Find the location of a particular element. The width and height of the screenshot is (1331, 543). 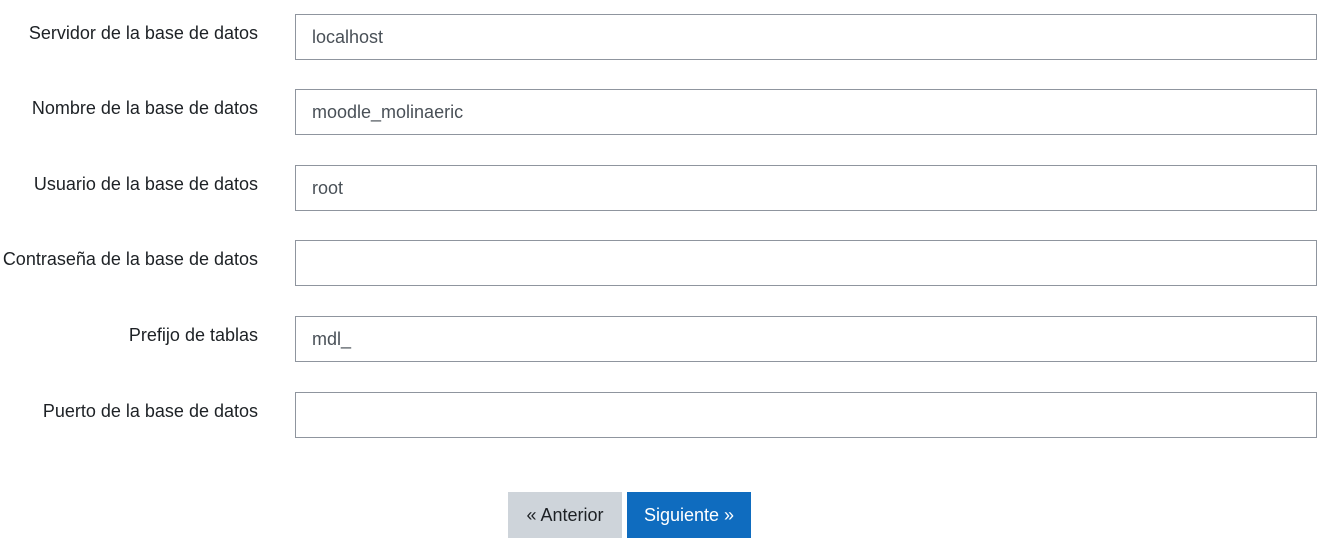

table-prefix-row: Prefijo de tablas is located at coordinates (665, 339).